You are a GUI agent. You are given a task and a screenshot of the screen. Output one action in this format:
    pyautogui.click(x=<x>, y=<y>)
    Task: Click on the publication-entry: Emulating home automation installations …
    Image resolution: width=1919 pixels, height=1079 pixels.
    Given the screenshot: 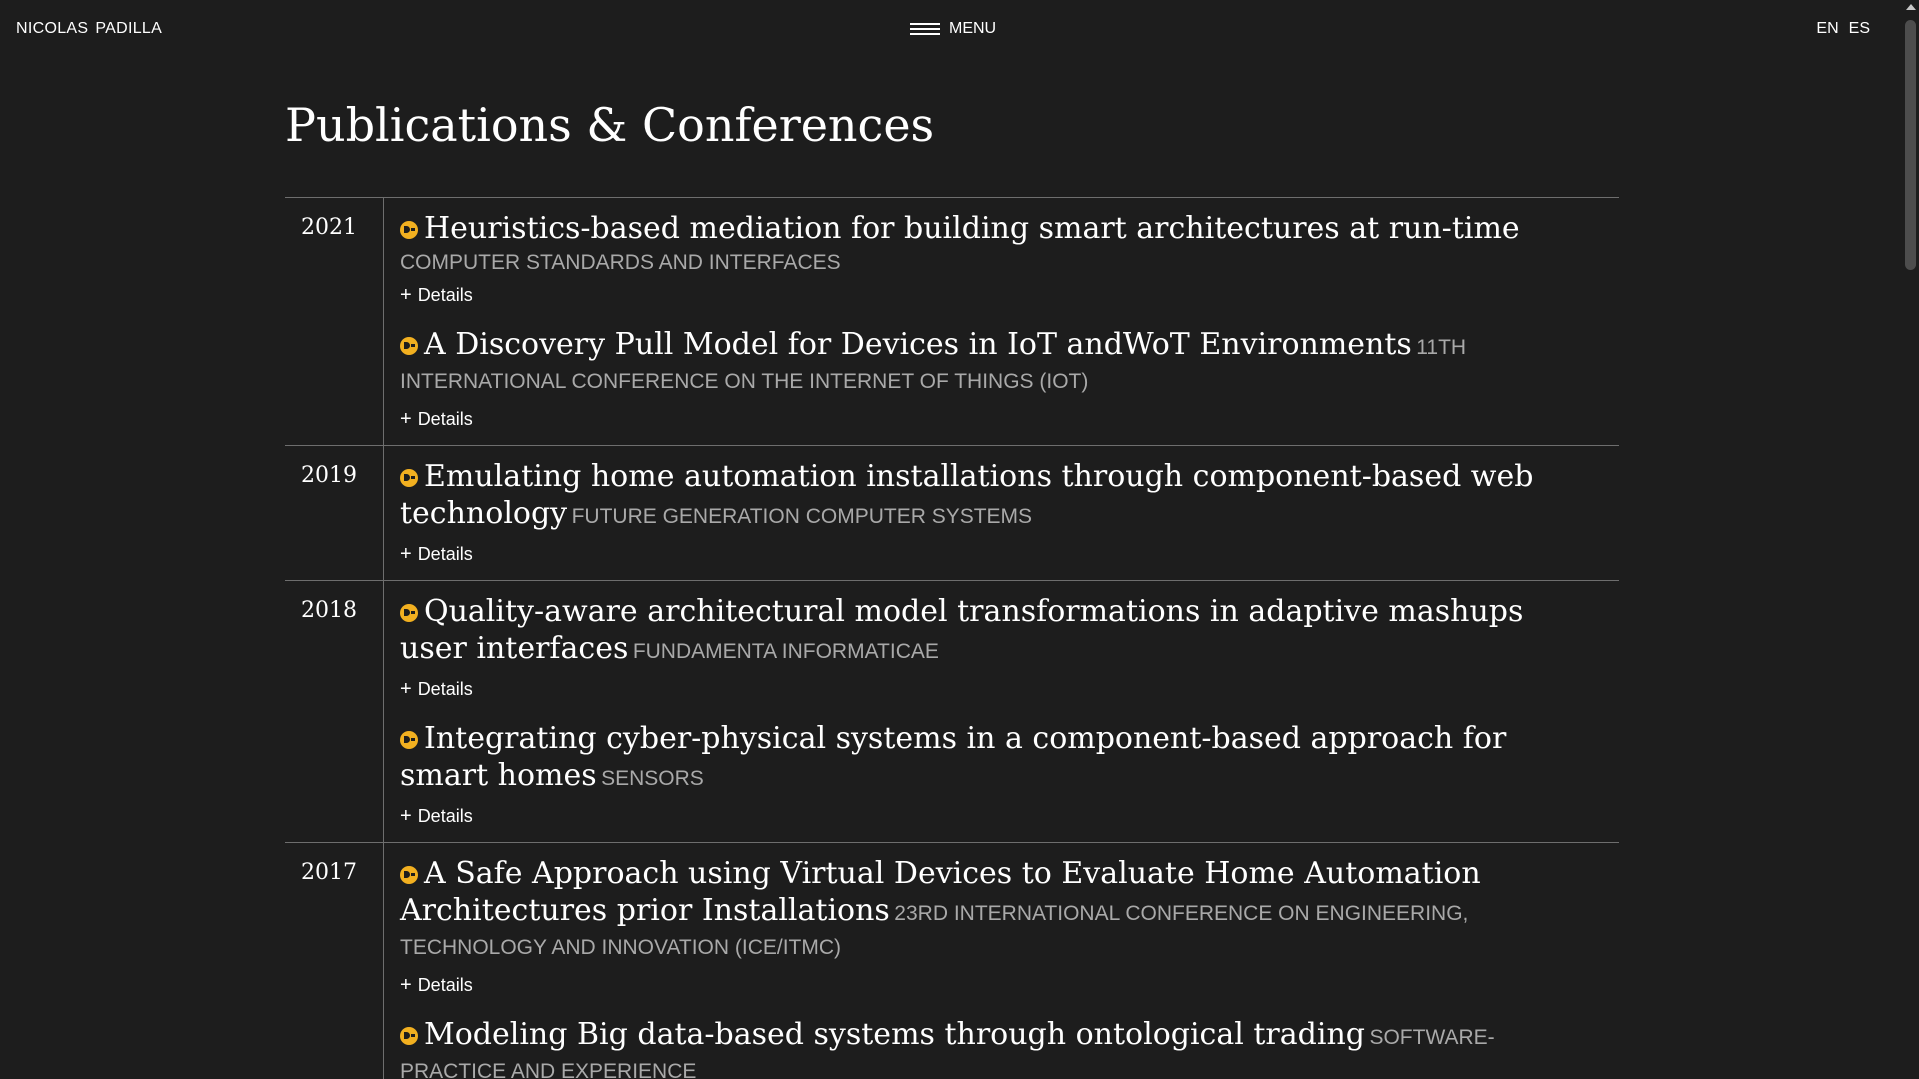 What is the action you would take?
    pyautogui.click(x=999, y=513)
    